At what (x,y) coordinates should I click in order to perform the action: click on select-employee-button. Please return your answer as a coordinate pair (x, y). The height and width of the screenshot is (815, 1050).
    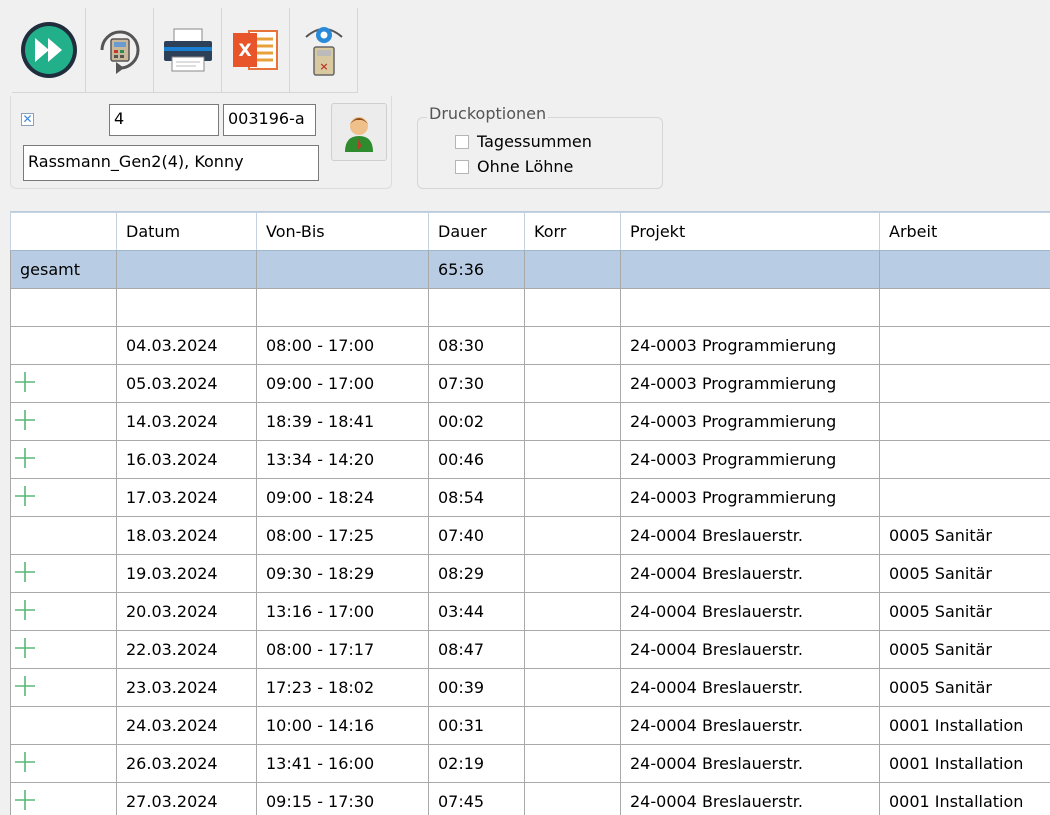
    Looking at the image, I should click on (359, 132).